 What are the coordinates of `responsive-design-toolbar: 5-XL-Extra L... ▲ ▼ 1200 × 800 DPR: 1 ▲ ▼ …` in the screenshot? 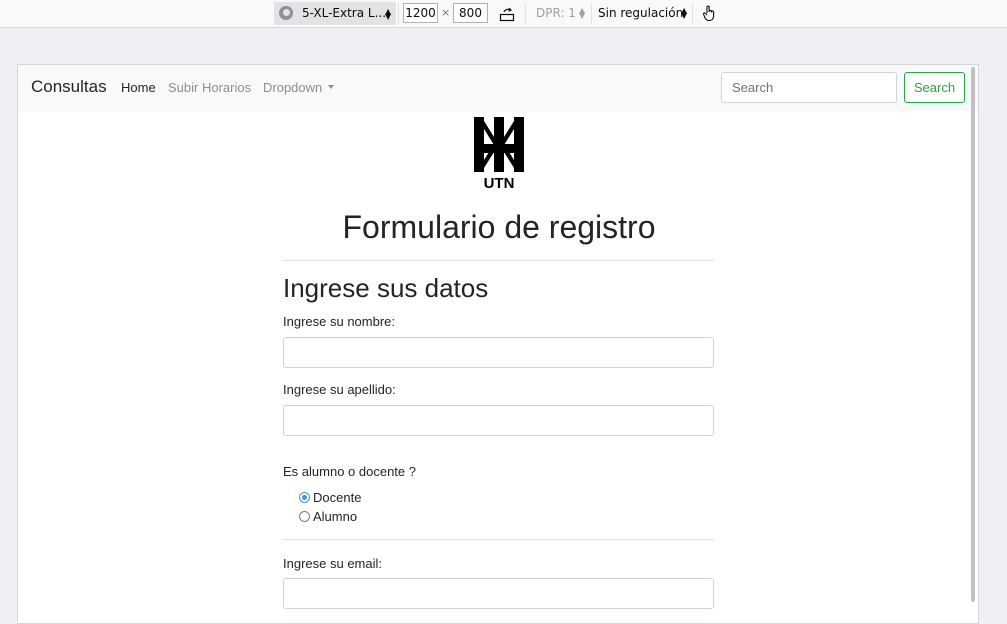 It's located at (503, 14).